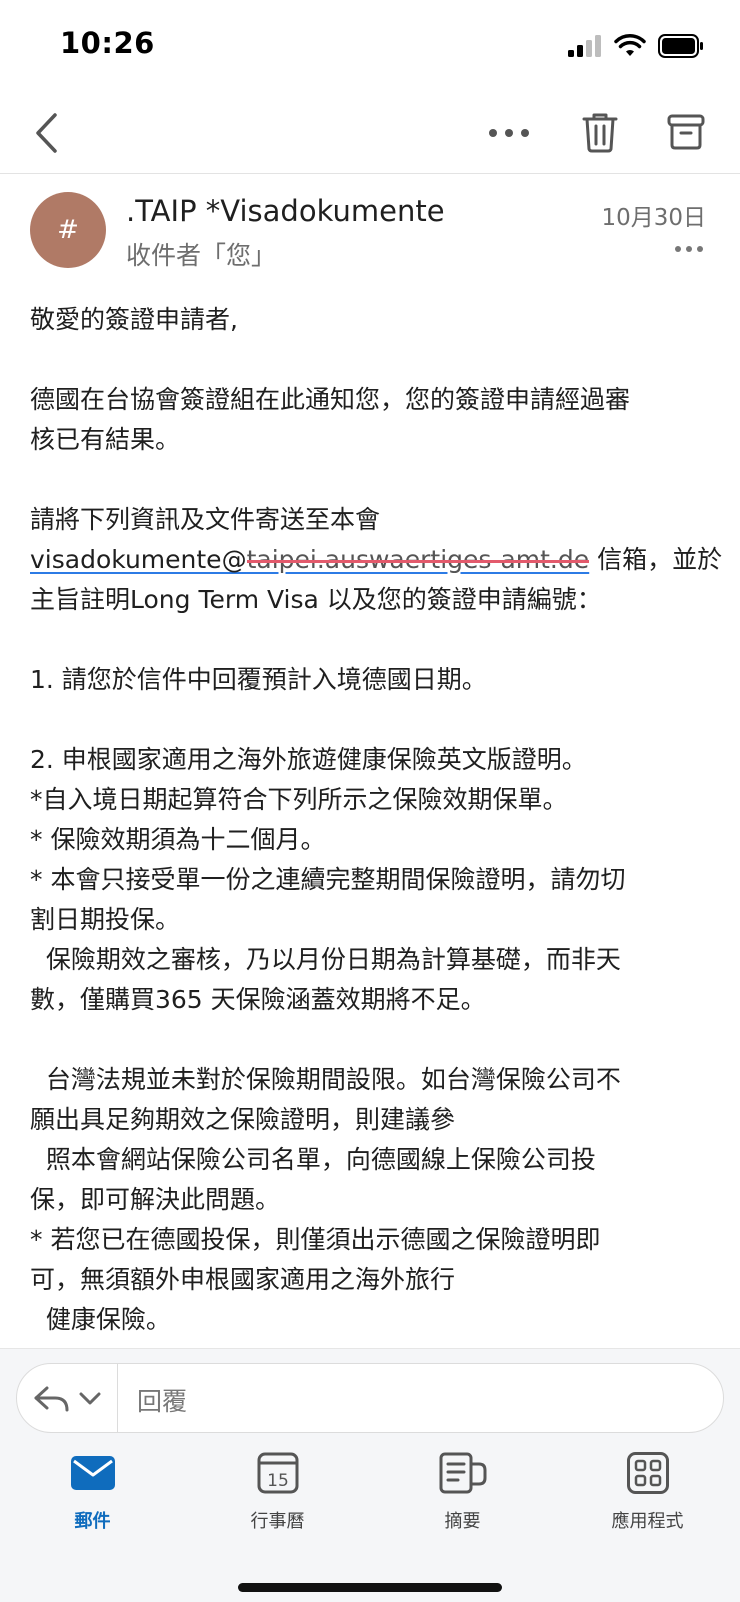 The image size is (740, 1602). Describe the element at coordinates (647, 1499) in the screenshot. I see `tab-apps: 應用程式` at that location.